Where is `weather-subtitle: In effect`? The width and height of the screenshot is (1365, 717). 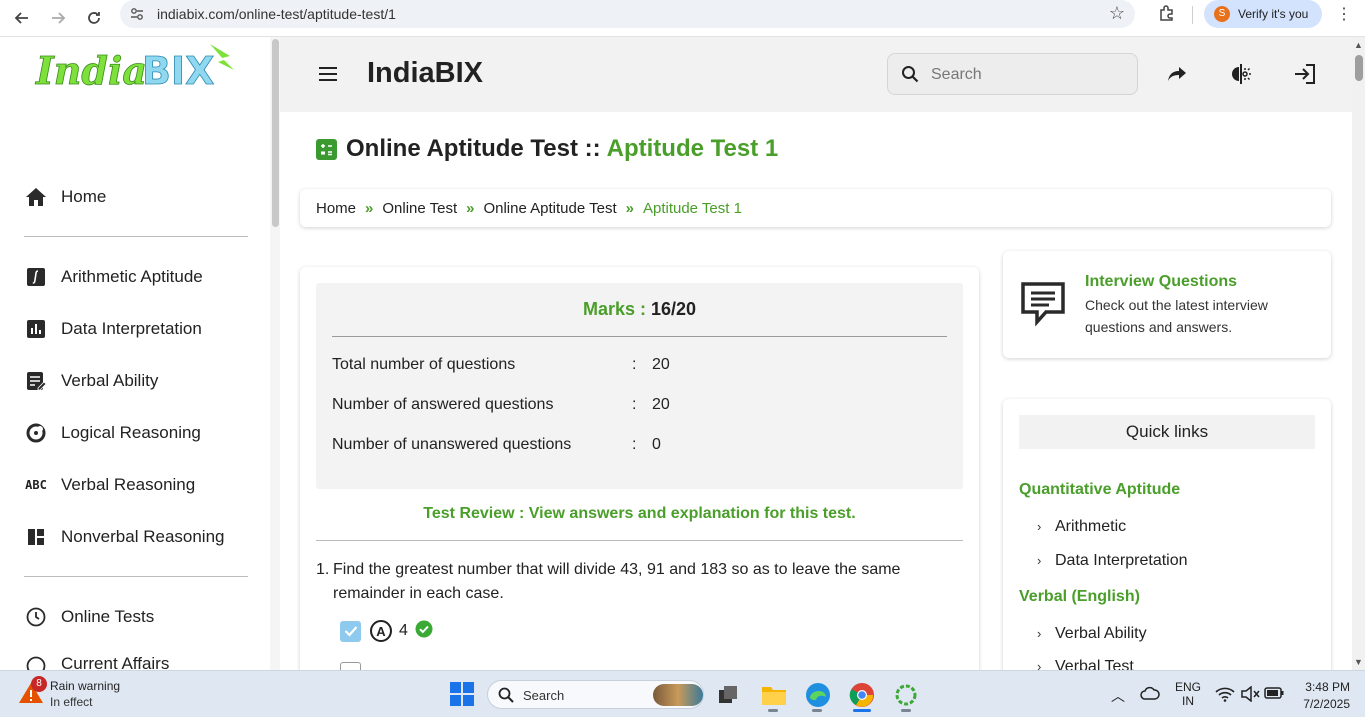 weather-subtitle: In effect is located at coordinates (71, 702).